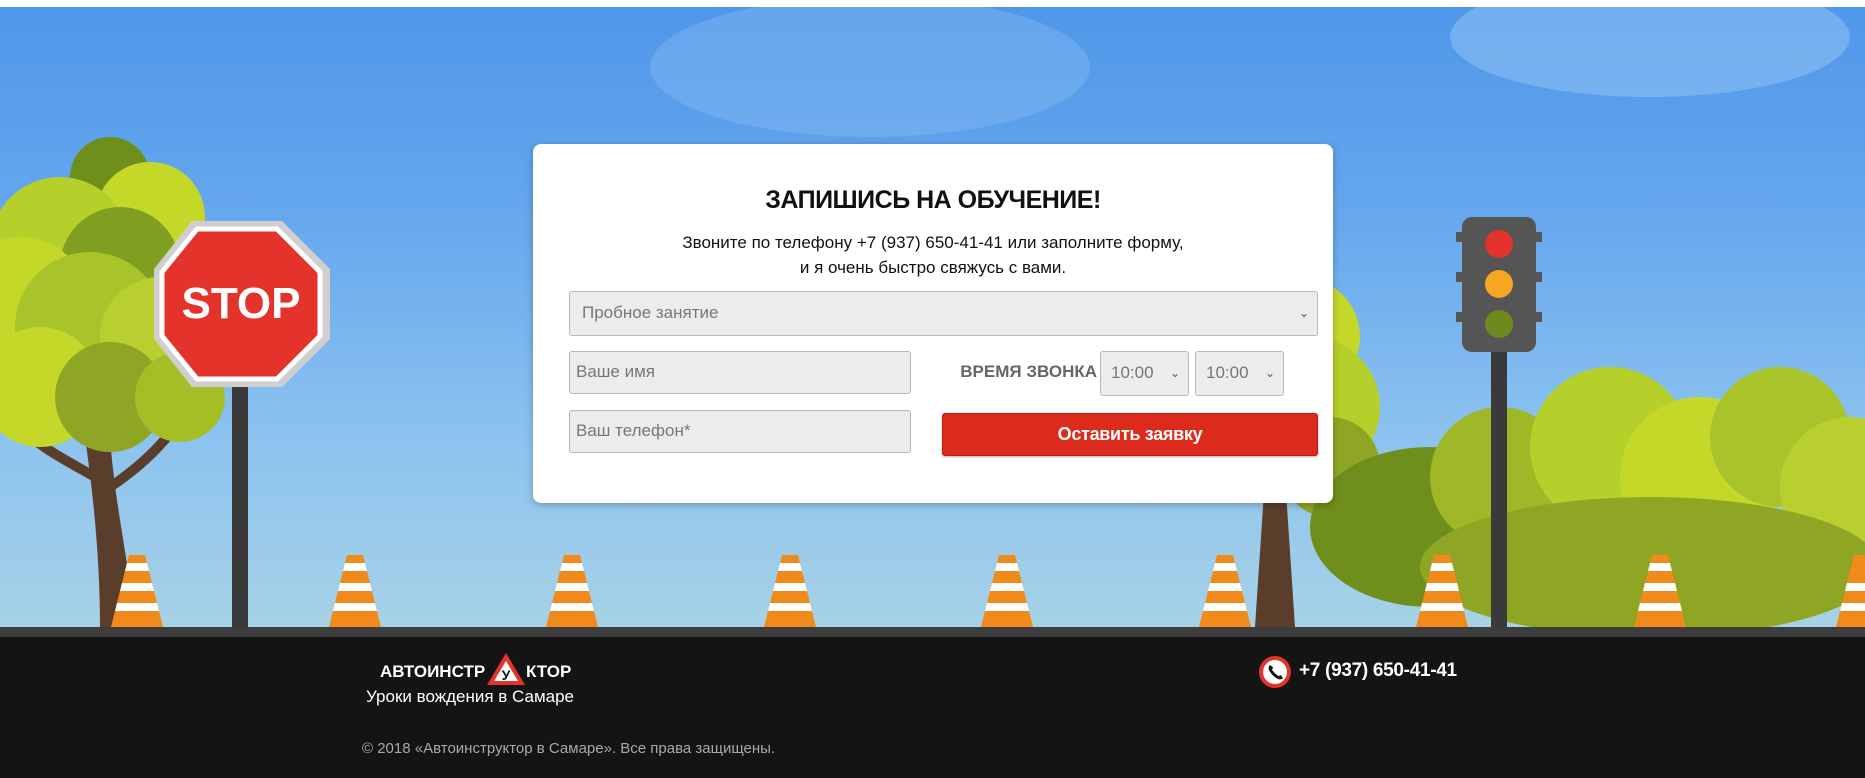 This screenshot has width=1865, height=778. I want to click on call-time-label: ВРЕМЯ ЗВОНКА, so click(1028, 371).